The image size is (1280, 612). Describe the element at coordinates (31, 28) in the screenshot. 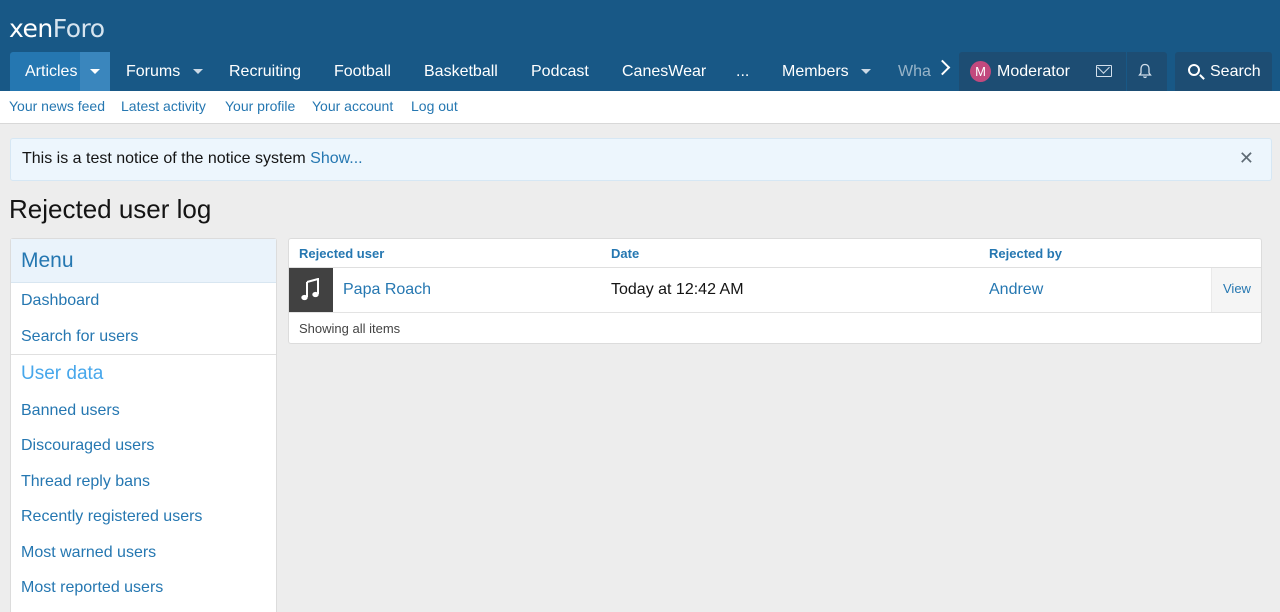

I see `logo-text-part1: xen` at that location.